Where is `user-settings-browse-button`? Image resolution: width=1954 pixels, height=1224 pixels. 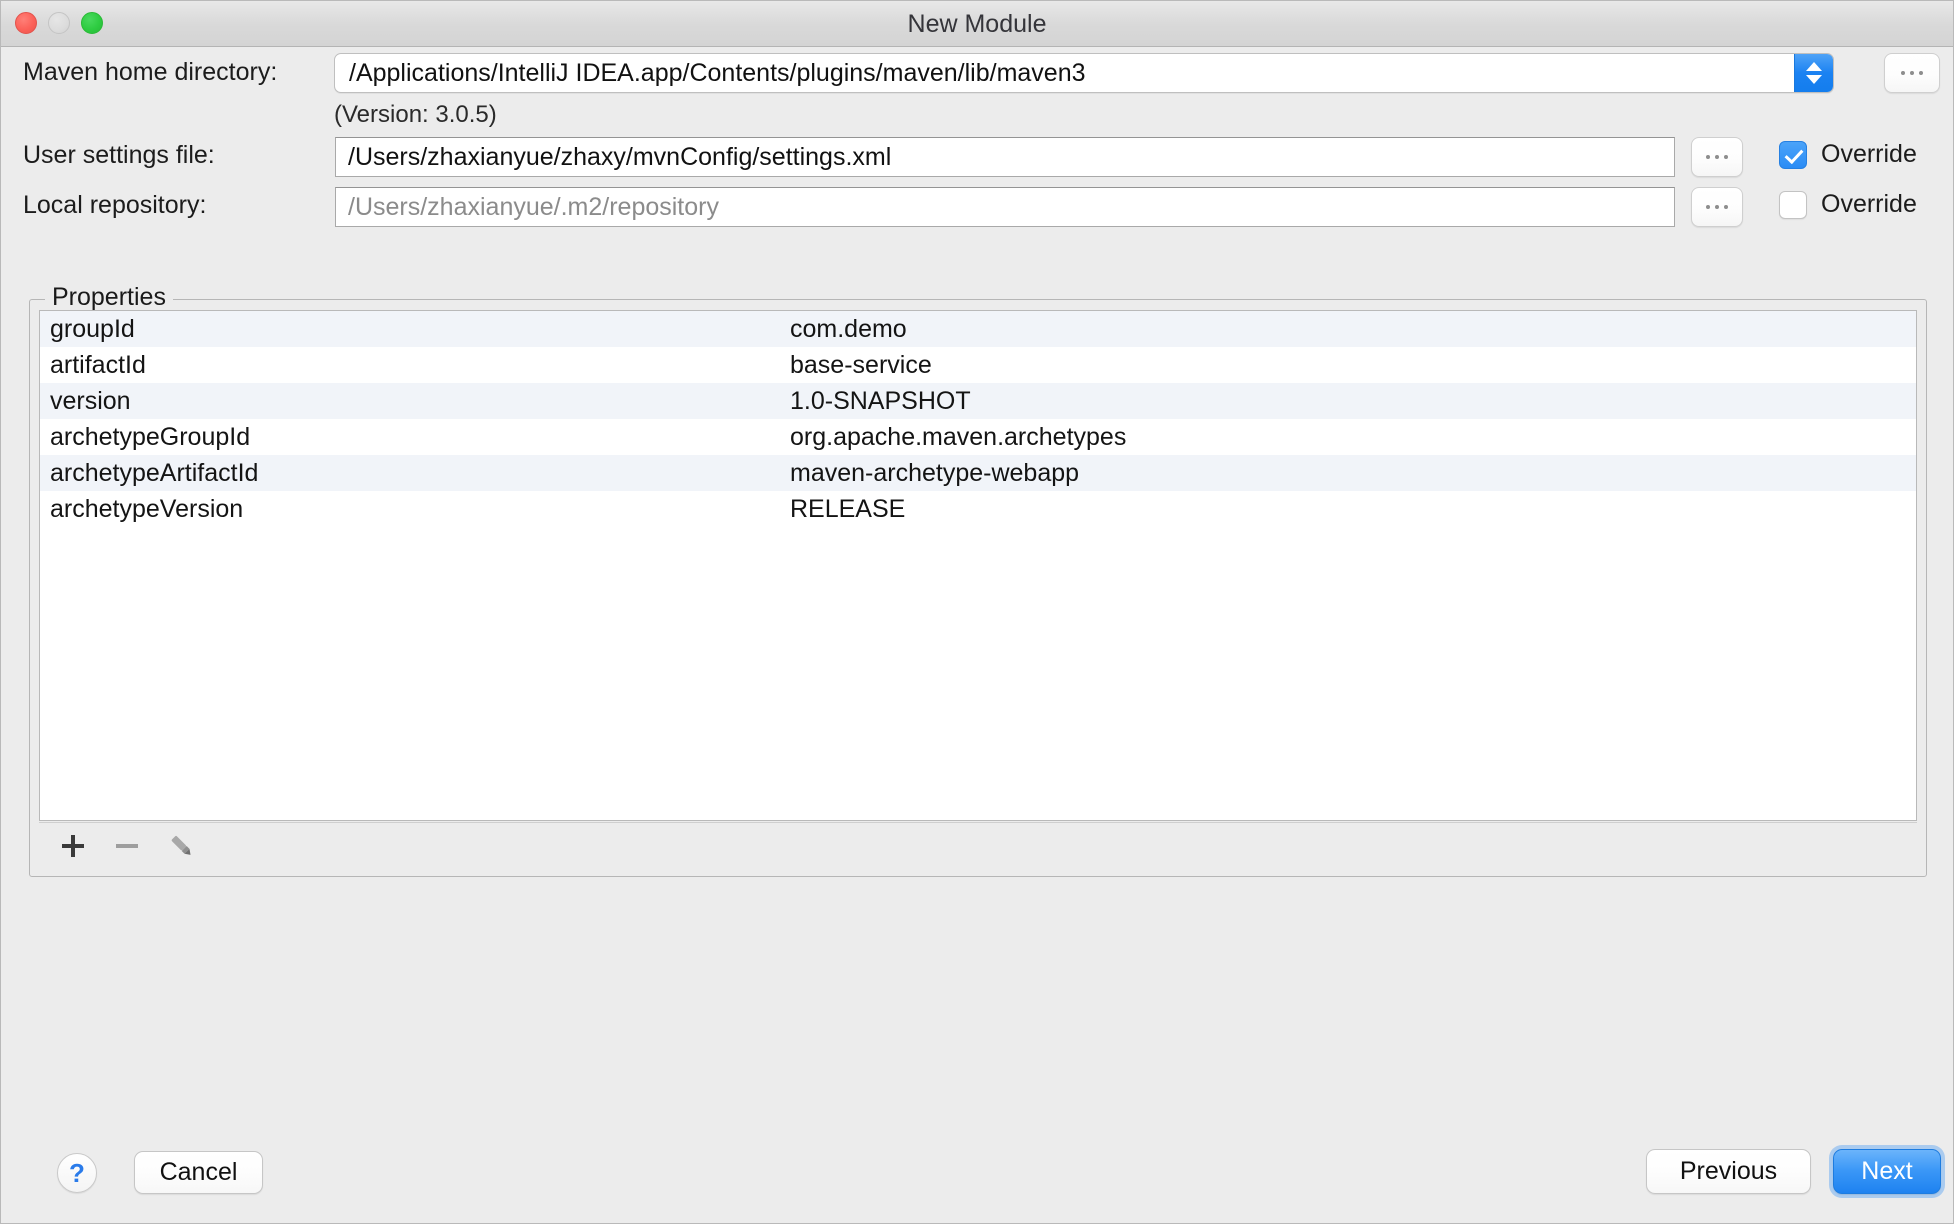 user-settings-browse-button is located at coordinates (1717, 157).